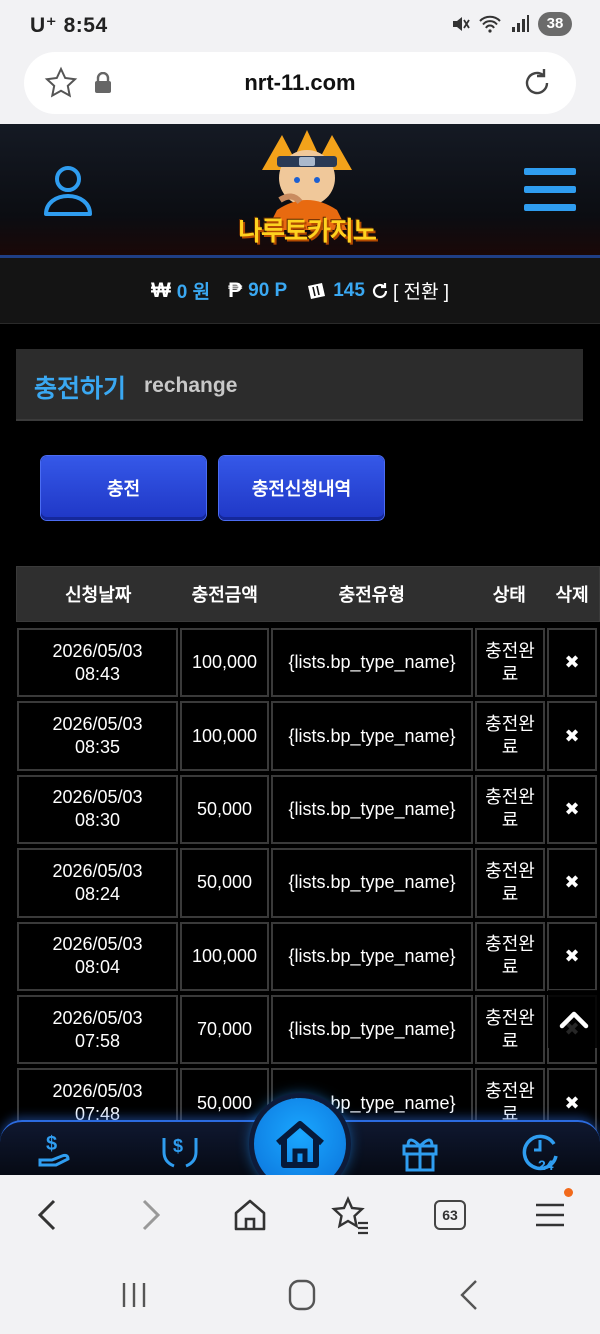 This screenshot has height=1334, width=600. I want to click on point-icon: ₱, so click(235, 290).